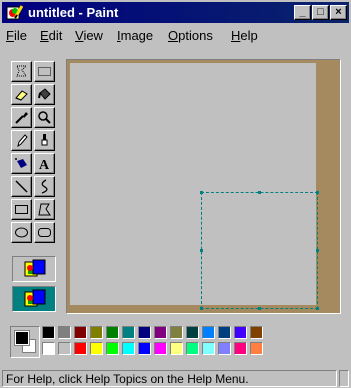  I want to click on tool-select, so click(44, 71).